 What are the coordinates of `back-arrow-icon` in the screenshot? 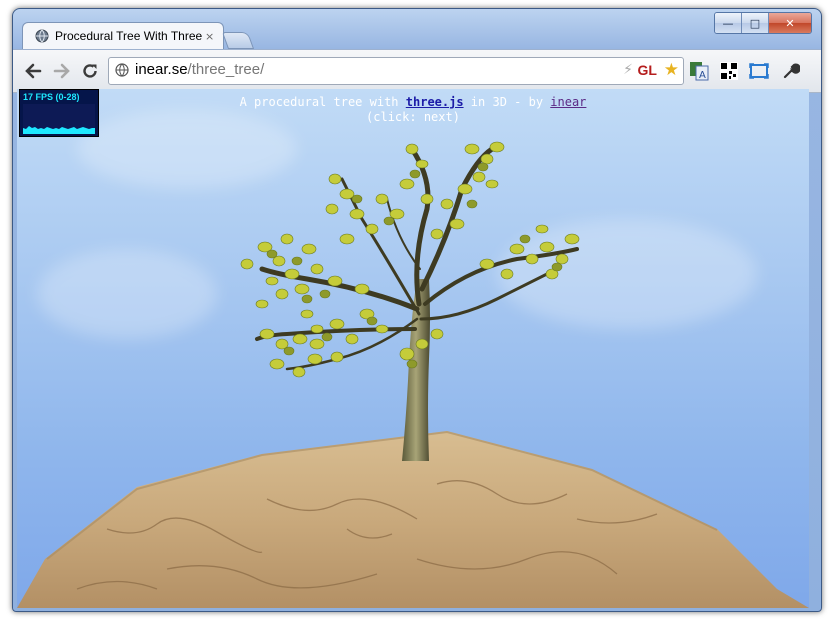 It's located at (33, 71).